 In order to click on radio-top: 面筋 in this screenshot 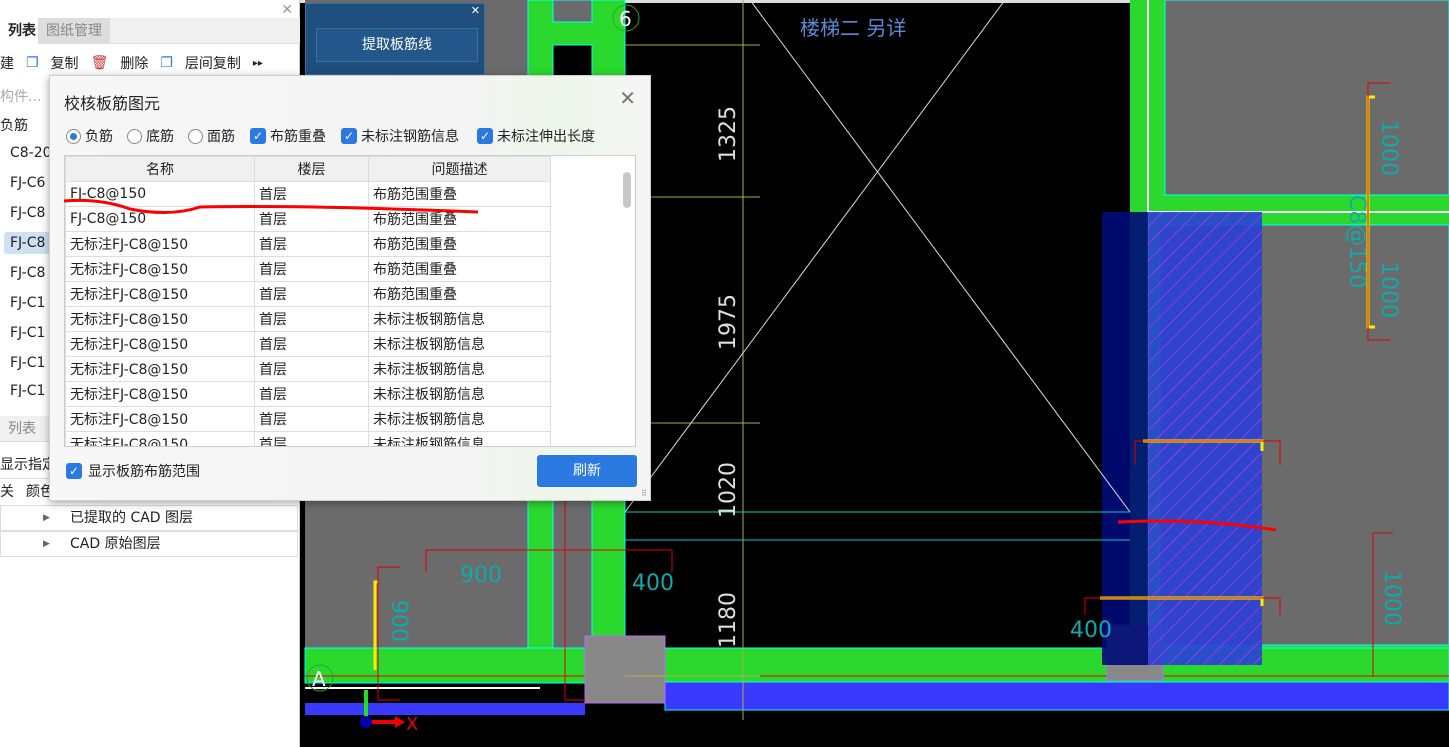, I will do `click(211, 136)`.